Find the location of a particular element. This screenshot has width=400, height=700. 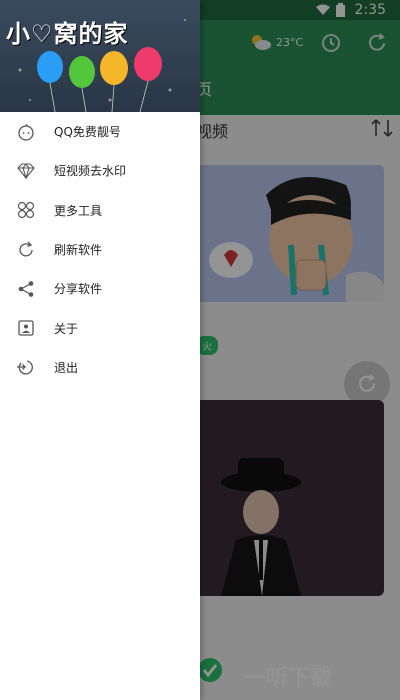

menu-item-label: 刷新软件 is located at coordinates (78, 250).